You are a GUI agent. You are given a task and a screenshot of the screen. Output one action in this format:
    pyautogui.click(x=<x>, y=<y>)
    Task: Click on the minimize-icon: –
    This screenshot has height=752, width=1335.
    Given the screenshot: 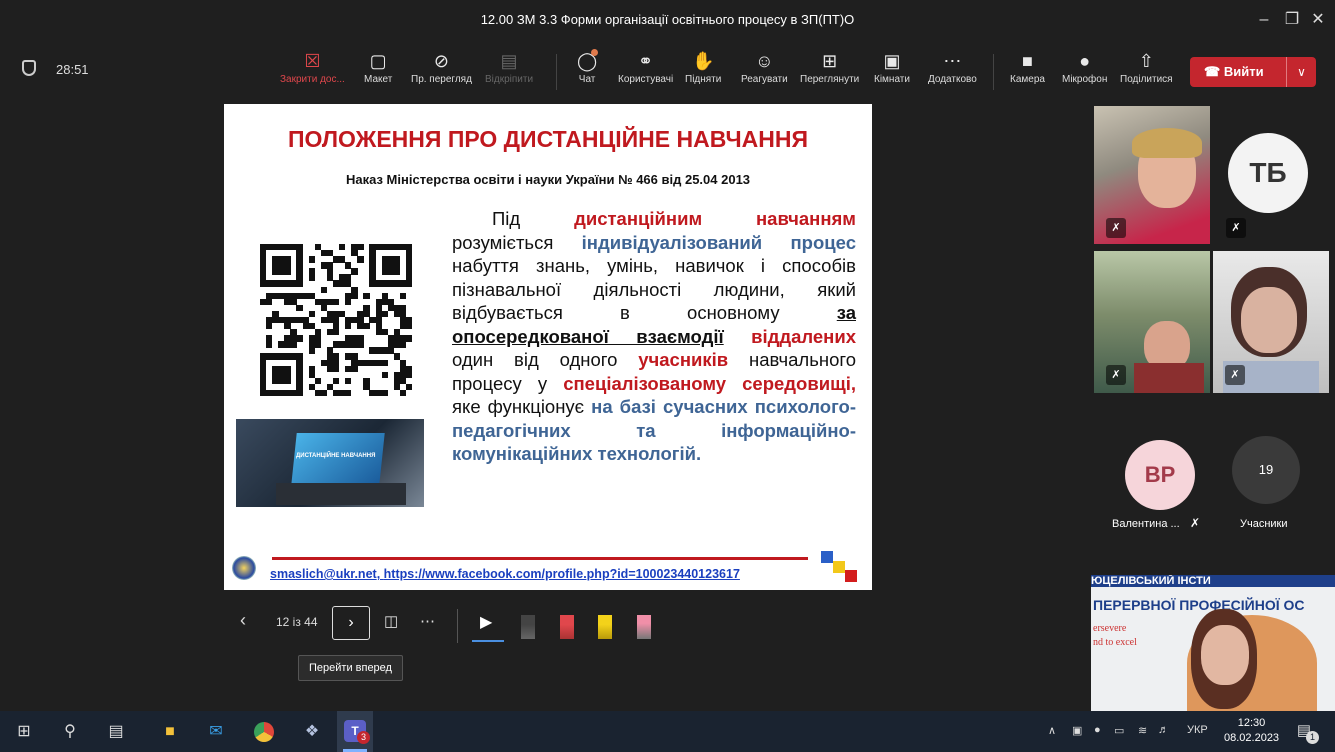 What is the action you would take?
    pyautogui.click(x=1264, y=20)
    